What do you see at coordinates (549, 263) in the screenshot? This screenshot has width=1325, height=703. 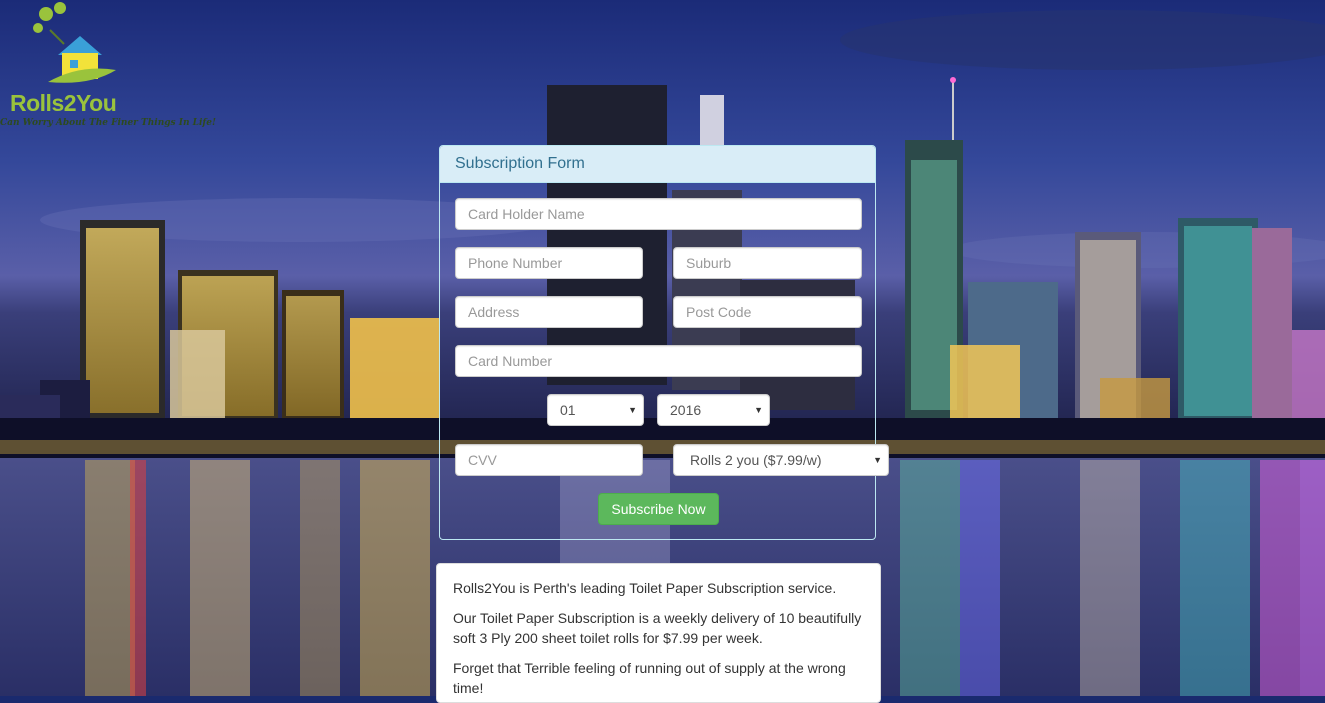 I see `phone-number-input: Phone Number` at bounding box center [549, 263].